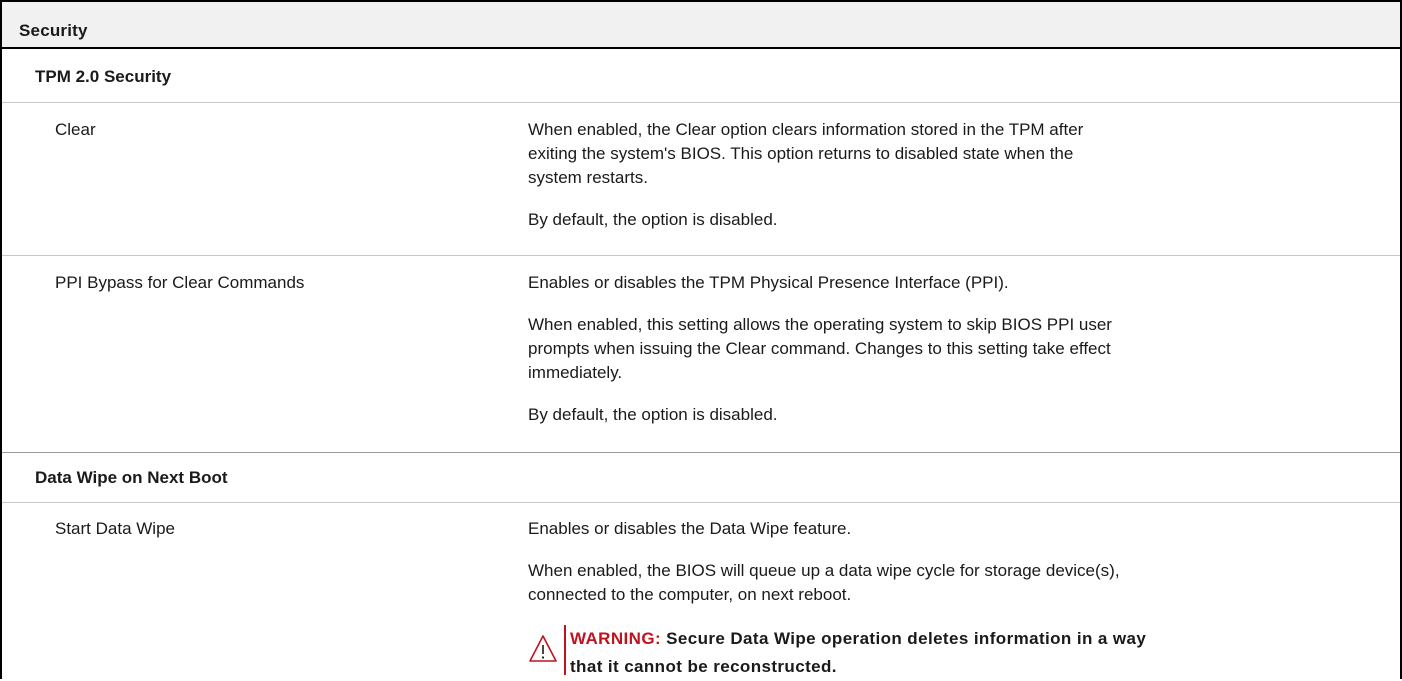  Describe the element at coordinates (588, 177) in the screenshot. I see `desc-line: system restarts.` at that location.